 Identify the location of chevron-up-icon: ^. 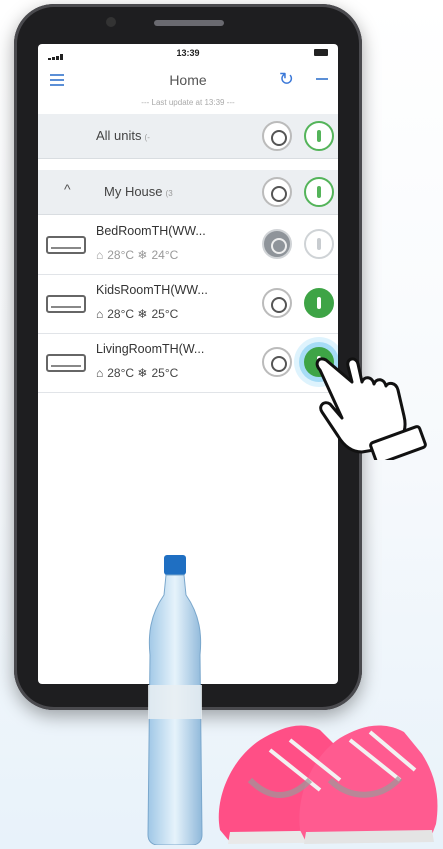
(67, 189).